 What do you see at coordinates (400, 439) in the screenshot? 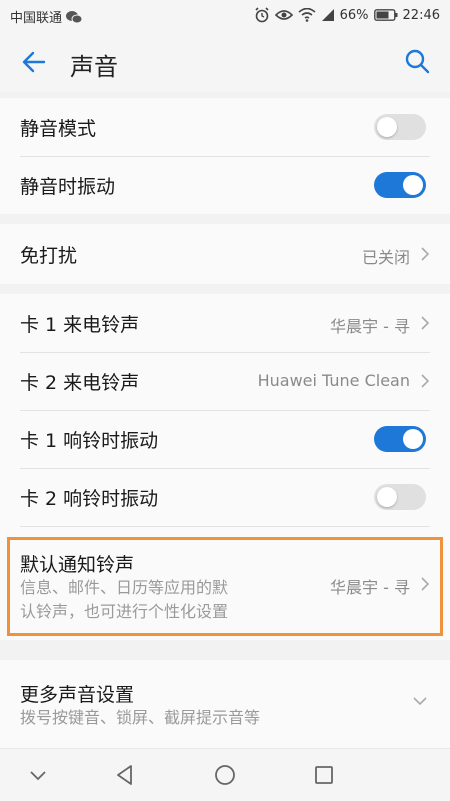
I see `sim1-vibrate-toggle` at bounding box center [400, 439].